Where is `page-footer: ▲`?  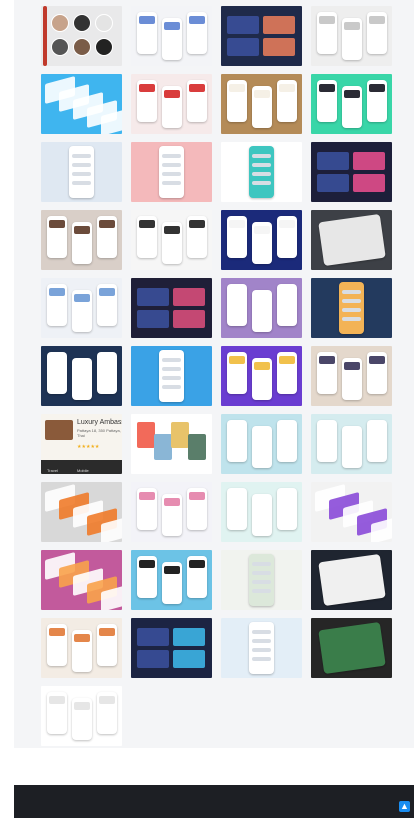
page-footer: ▲ is located at coordinates (214, 801).